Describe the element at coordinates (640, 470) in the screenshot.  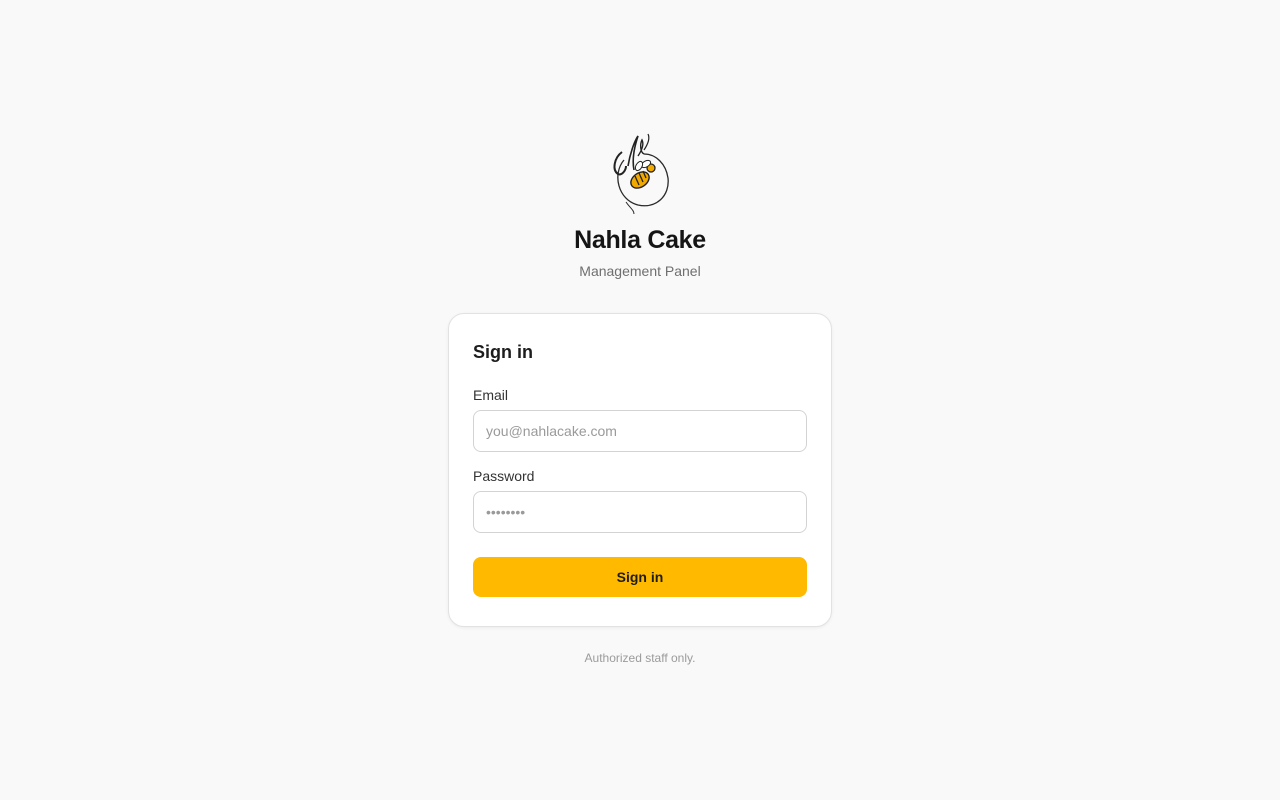
I see `signin-card: Sign in Email Password Sign in` at that location.